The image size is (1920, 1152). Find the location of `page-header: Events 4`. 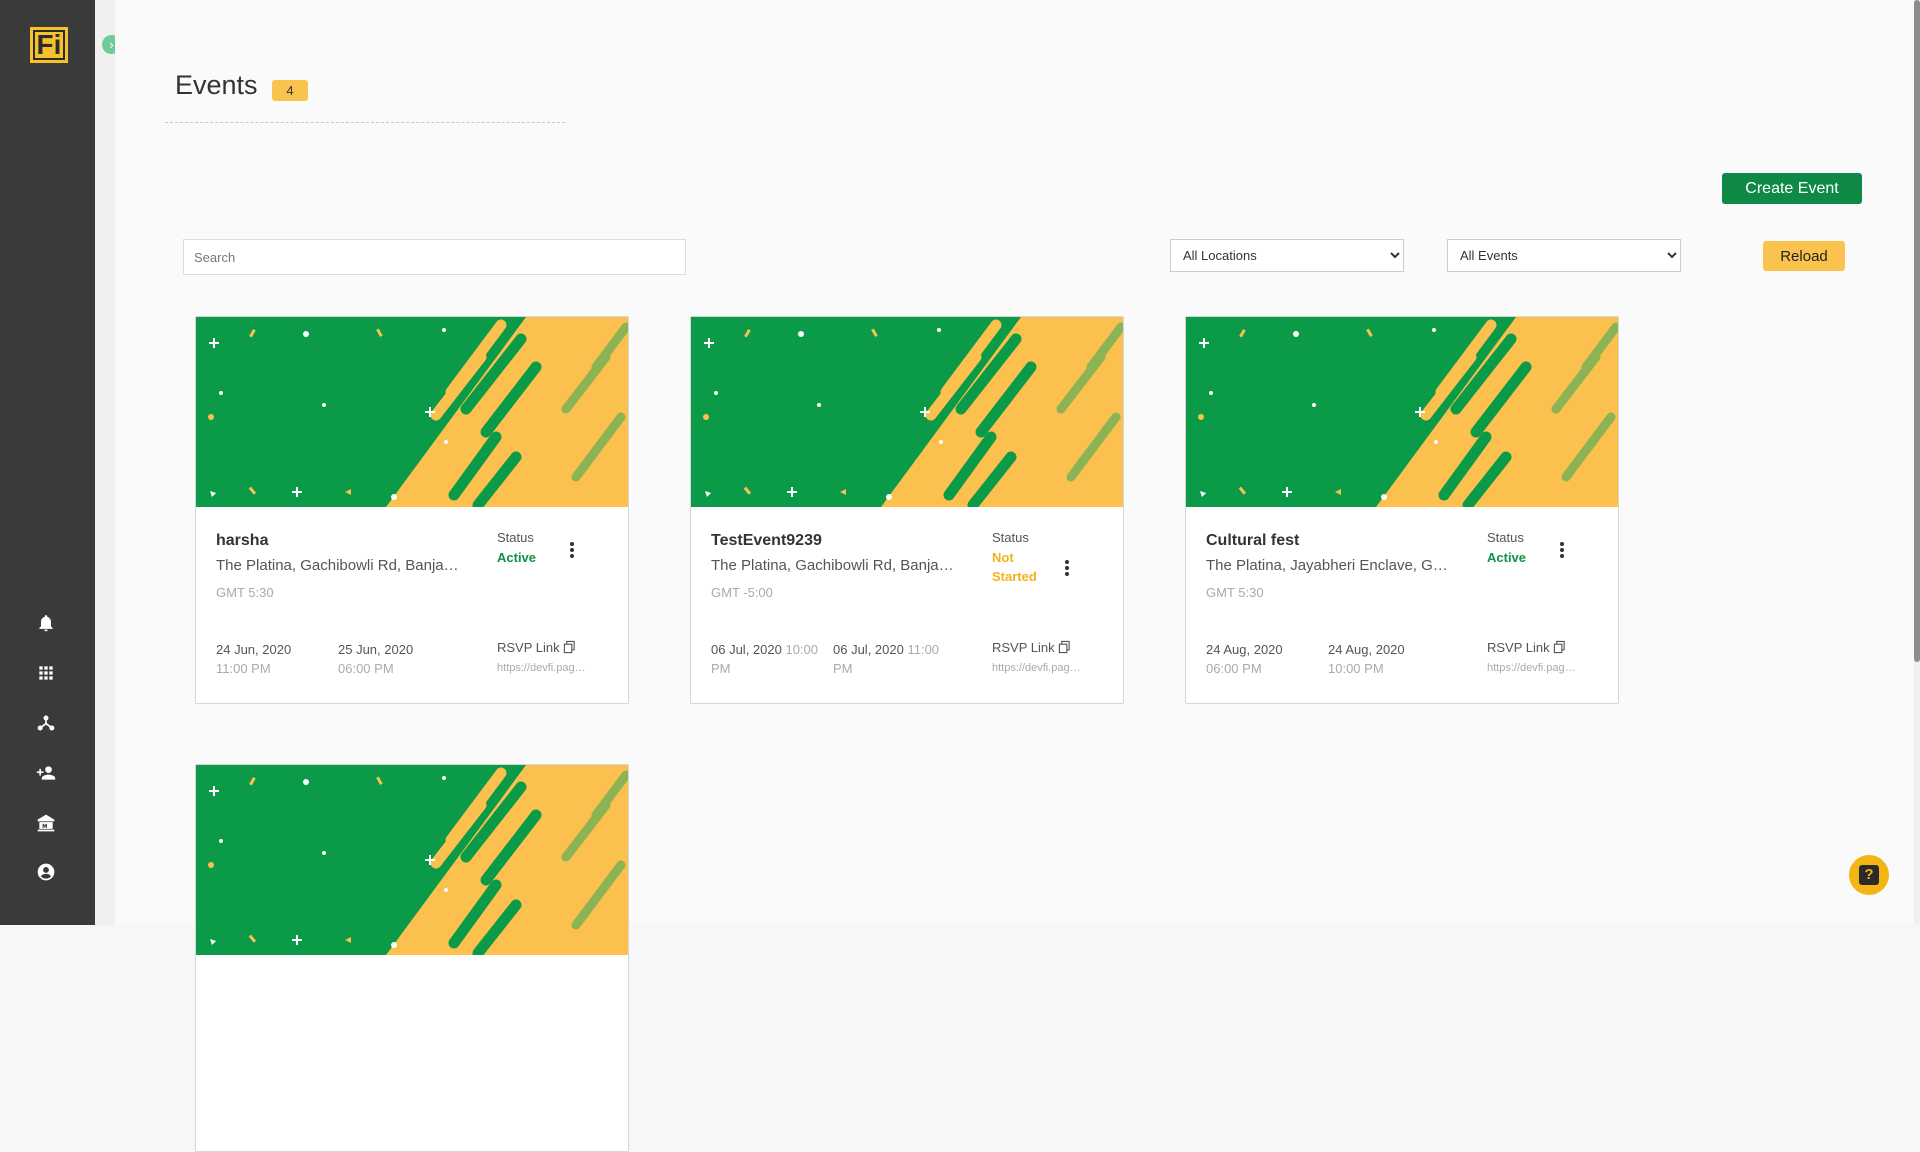

page-header: Events 4 is located at coordinates (365, 96).